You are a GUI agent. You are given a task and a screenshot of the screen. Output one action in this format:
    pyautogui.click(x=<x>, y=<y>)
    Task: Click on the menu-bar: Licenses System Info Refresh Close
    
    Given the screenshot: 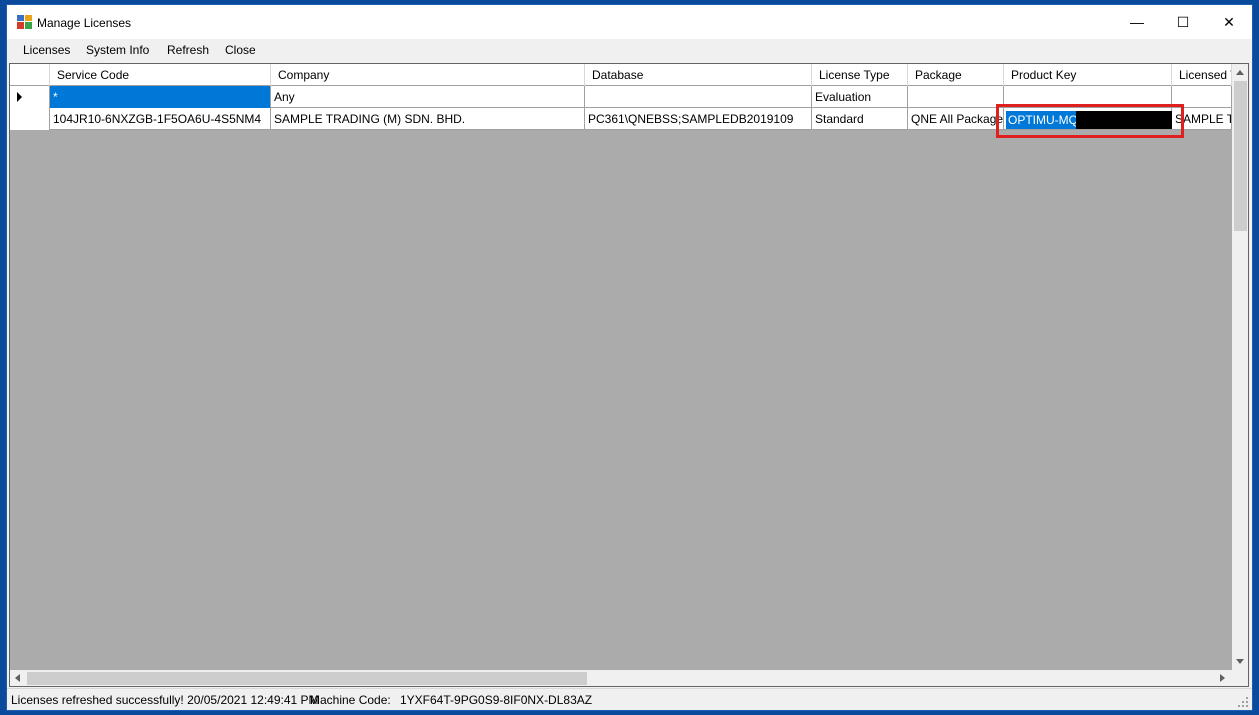 What is the action you would take?
    pyautogui.click(x=629, y=51)
    